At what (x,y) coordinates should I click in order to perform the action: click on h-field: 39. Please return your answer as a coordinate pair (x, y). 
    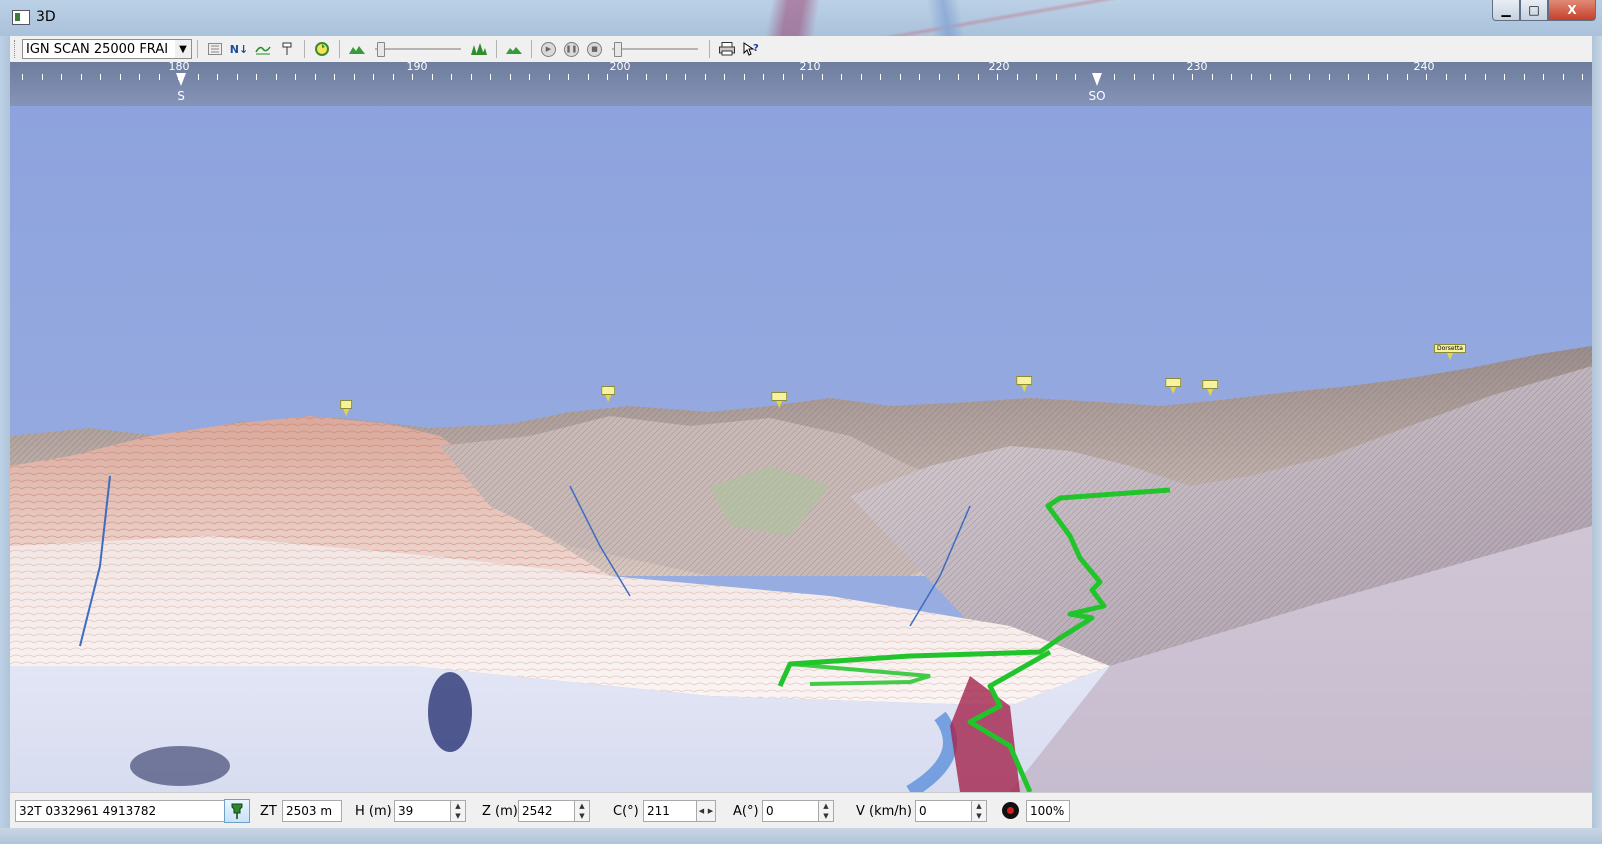
    Looking at the image, I should click on (423, 811).